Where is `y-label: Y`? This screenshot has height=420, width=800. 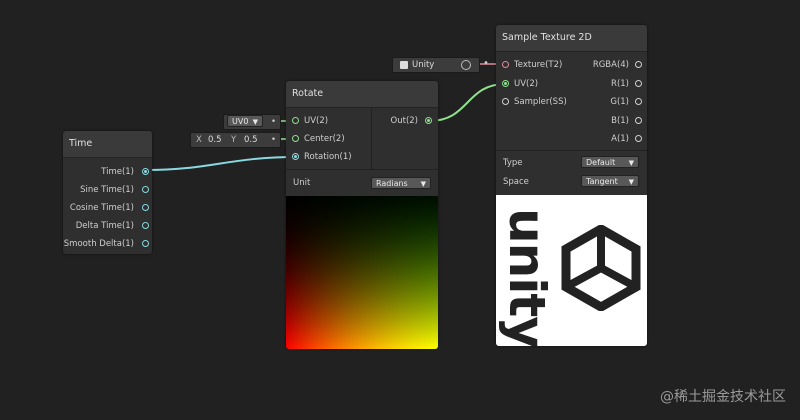
y-label: Y is located at coordinates (234, 140).